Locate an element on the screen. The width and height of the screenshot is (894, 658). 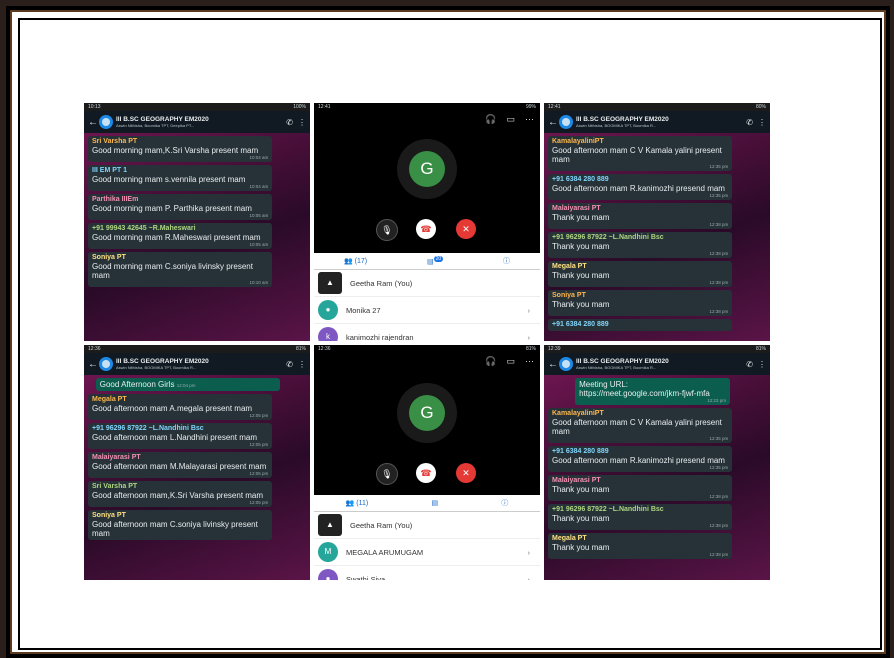
tab-chat: ▤ 20 is located at coordinates (435, 261).